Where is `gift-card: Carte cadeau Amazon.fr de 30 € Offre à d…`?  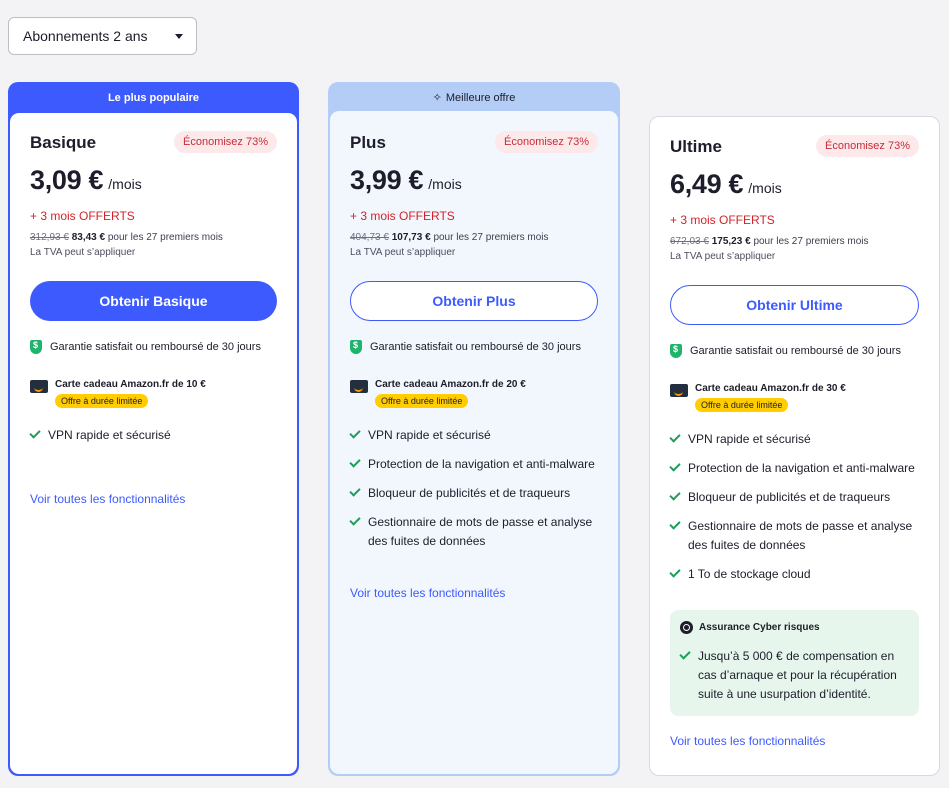
gift-card: Carte cadeau Amazon.fr de 30 € Offre à d… is located at coordinates (758, 398).